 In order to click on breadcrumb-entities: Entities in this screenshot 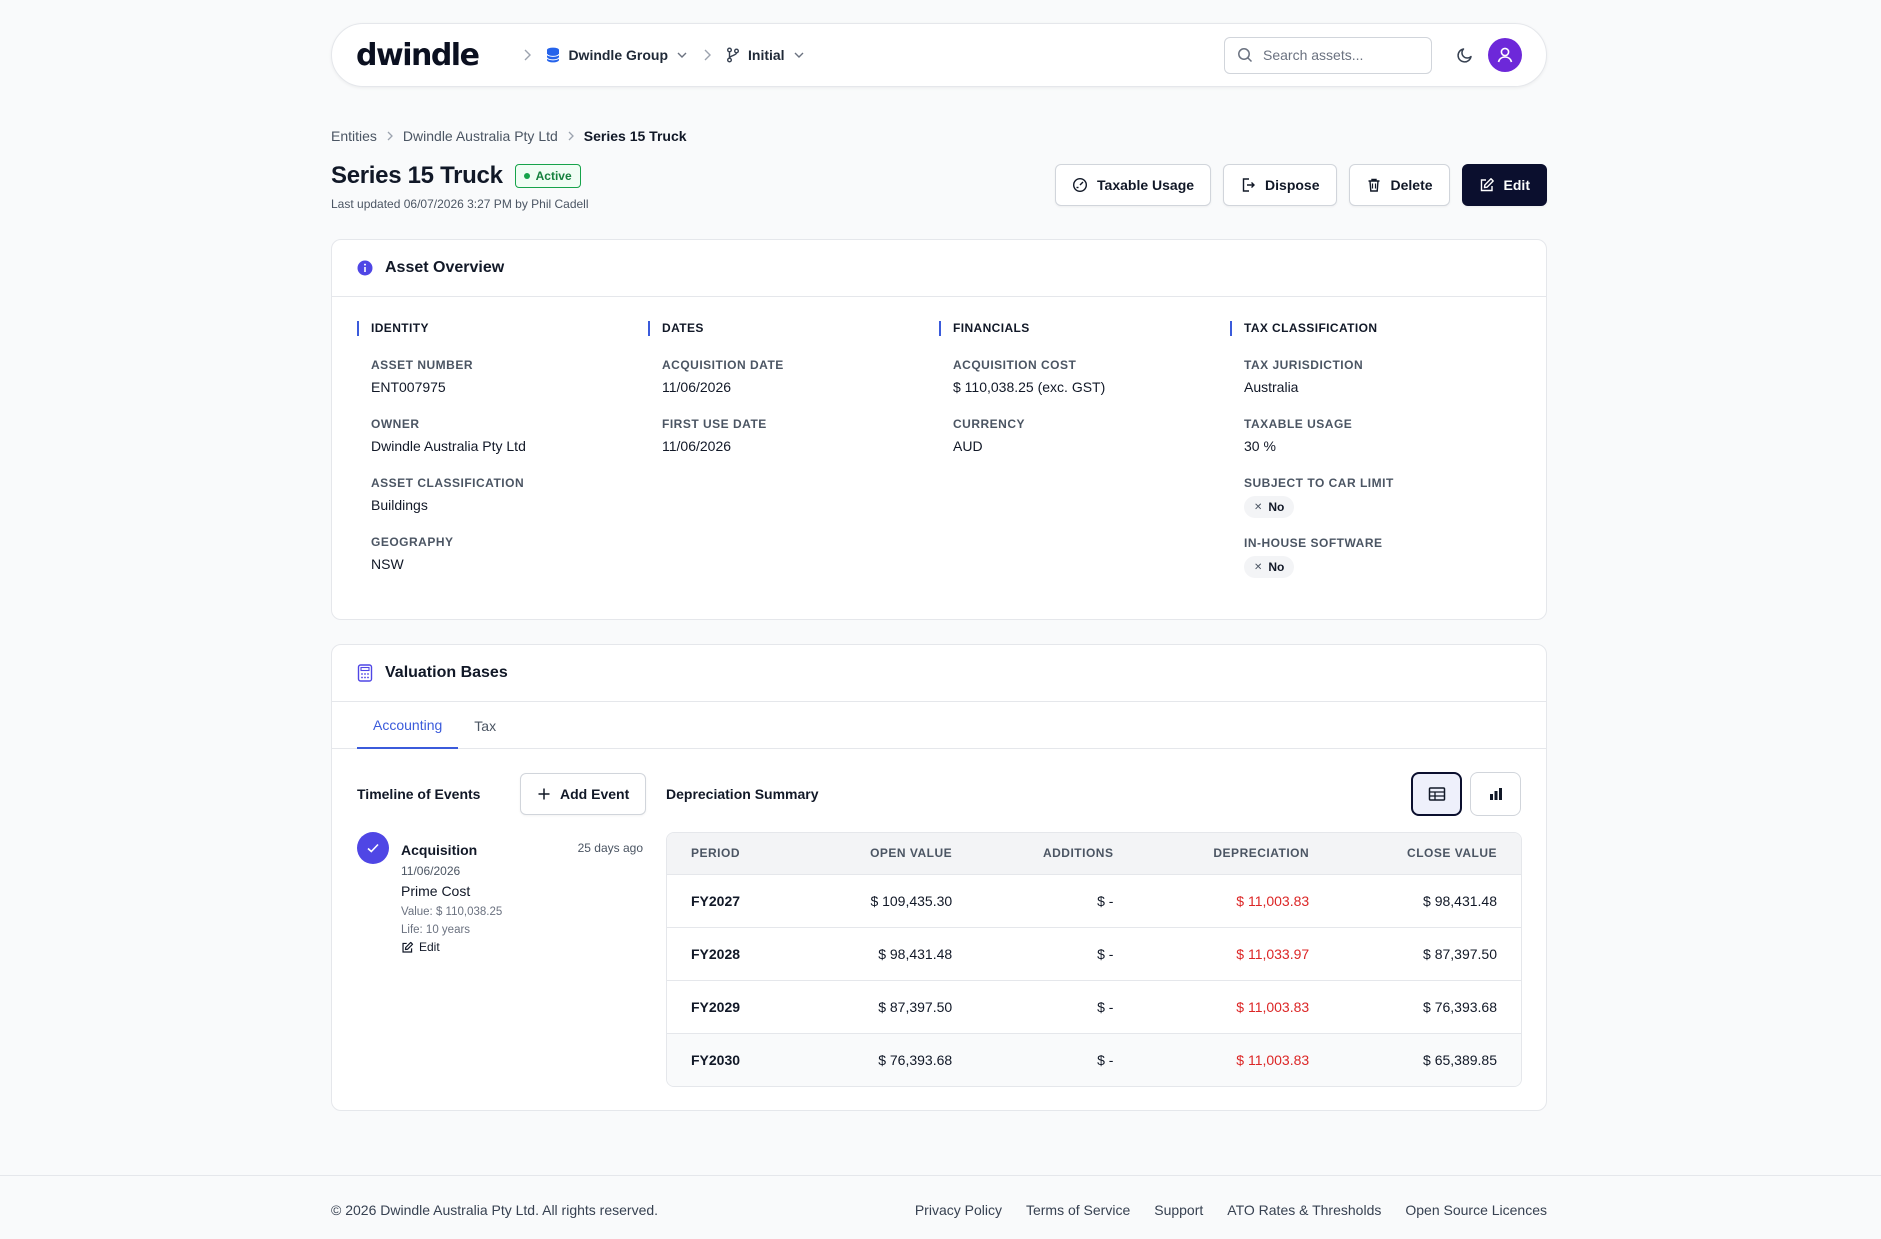, I will do `click(354, 136)`.